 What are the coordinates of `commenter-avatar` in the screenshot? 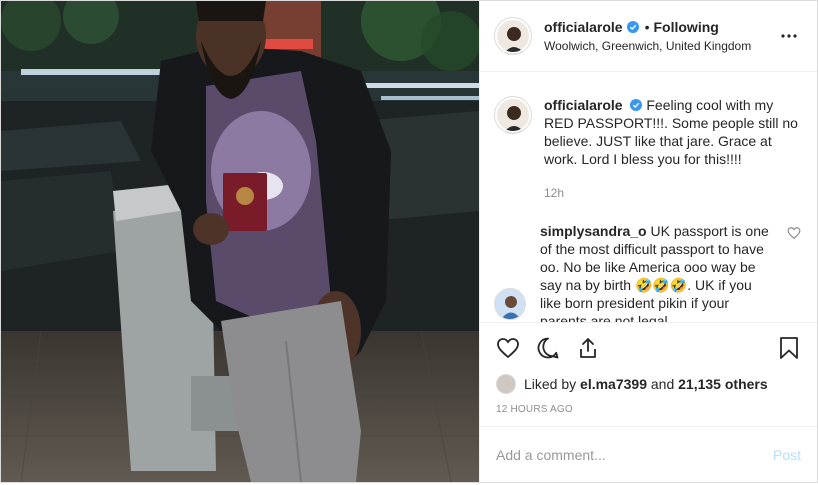 It's located at (510, 304).